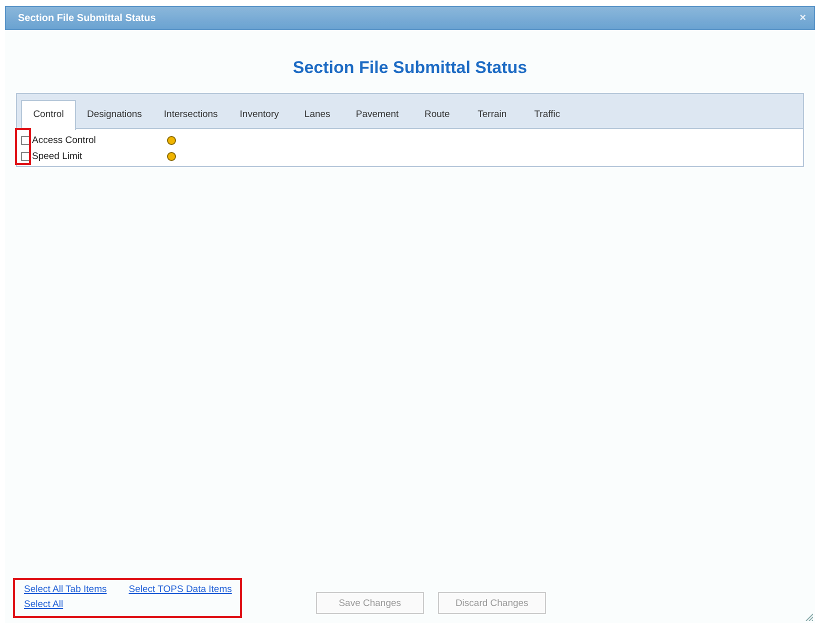 The width and height of the screenshot is (820, 627). What do you see at coordinates (64, 140) in the screenshot?
I see `item-label: Access Control` at bounding box center [64, 140].